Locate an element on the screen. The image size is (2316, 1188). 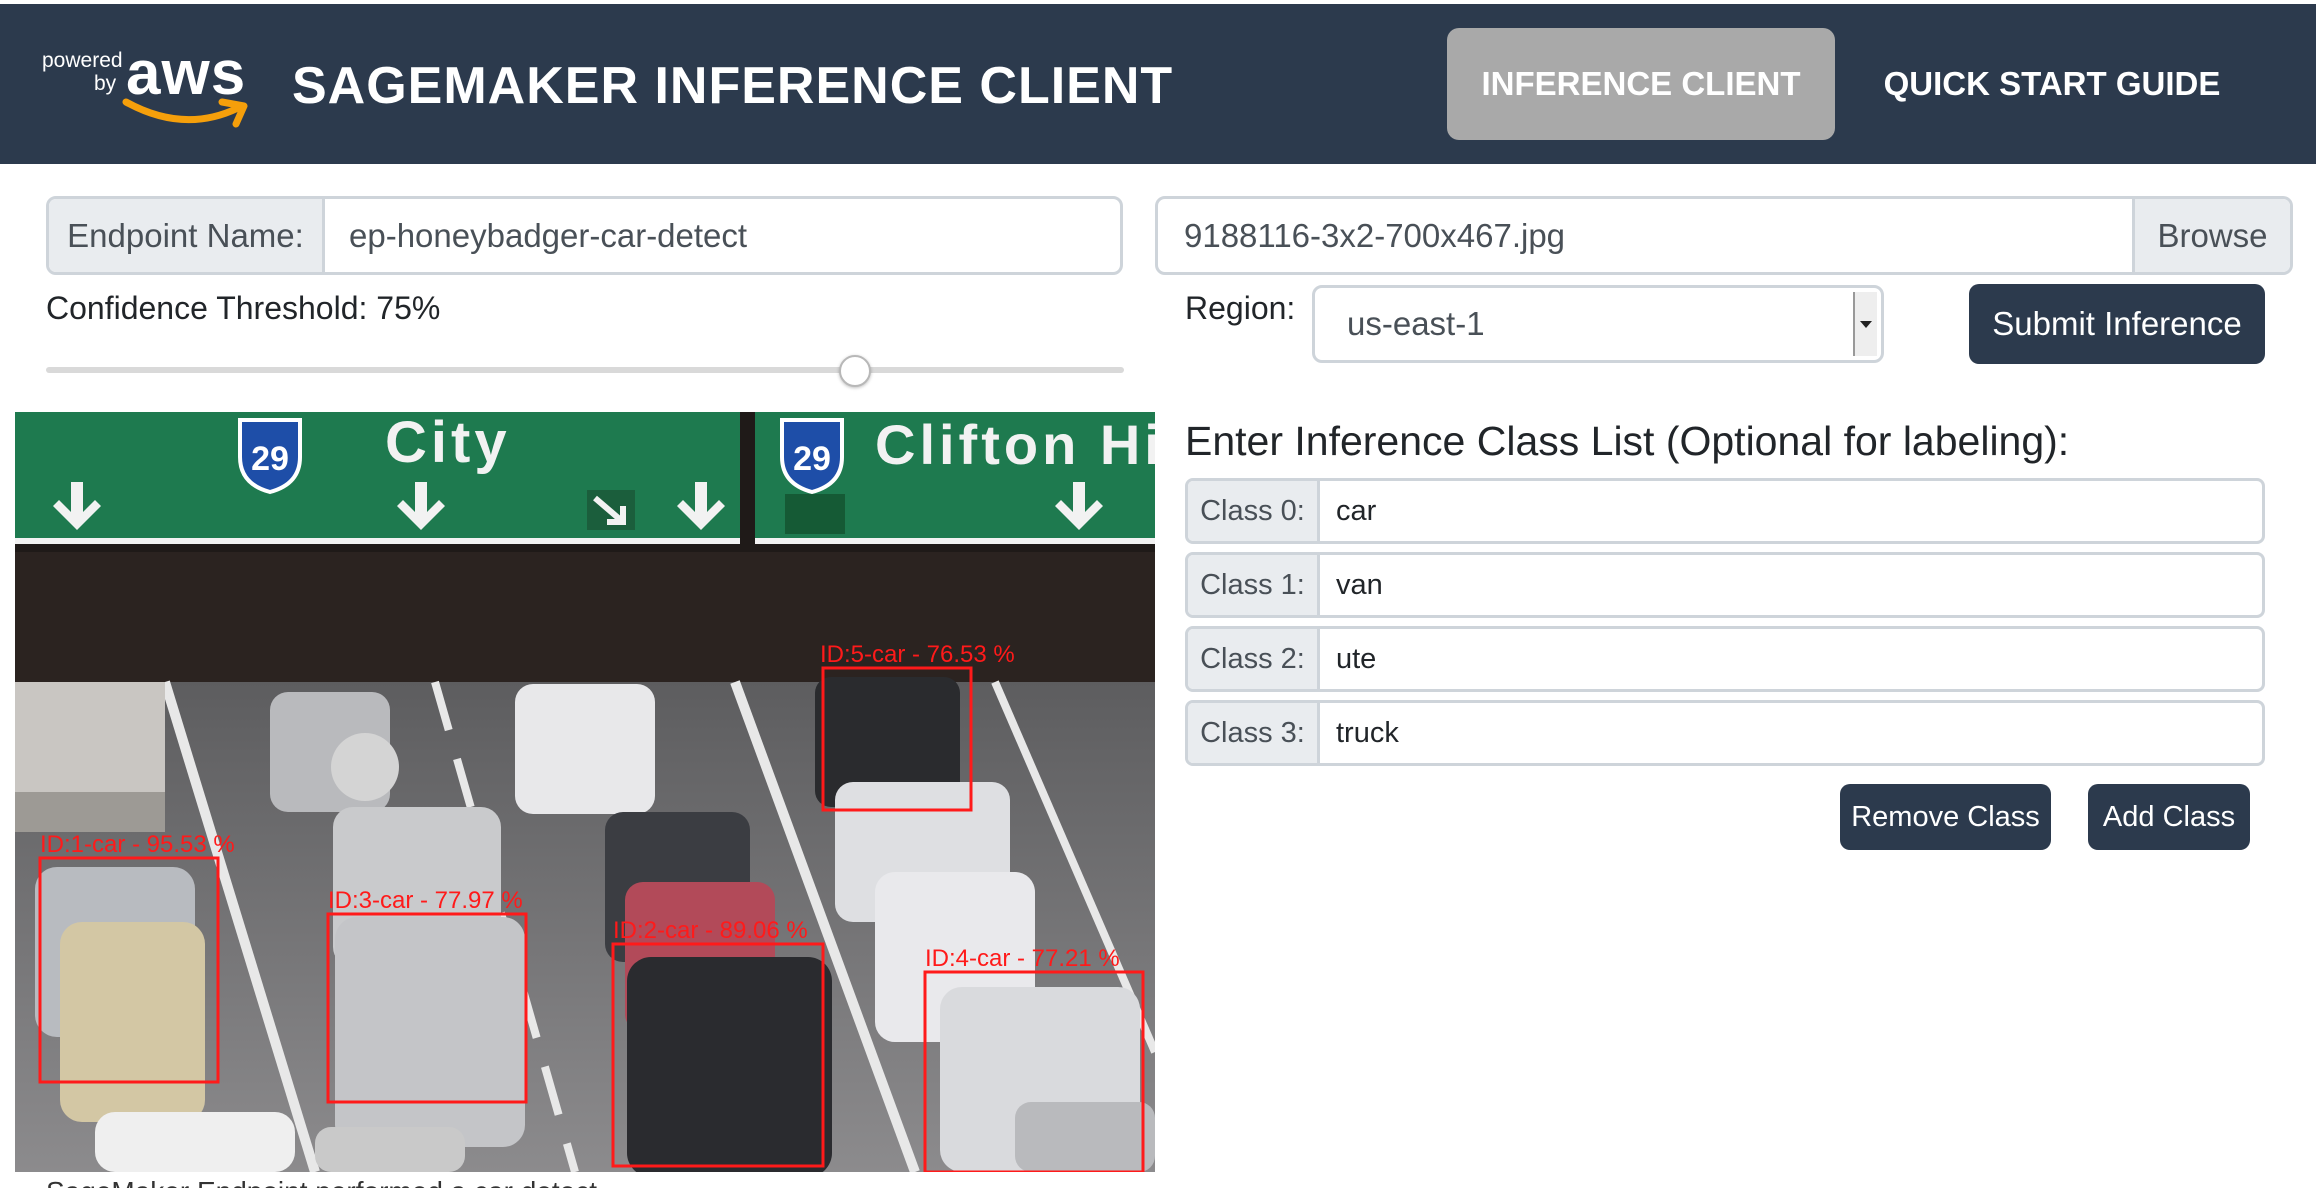
class-row: Class 0: car is located at coordinates (1725, 511).